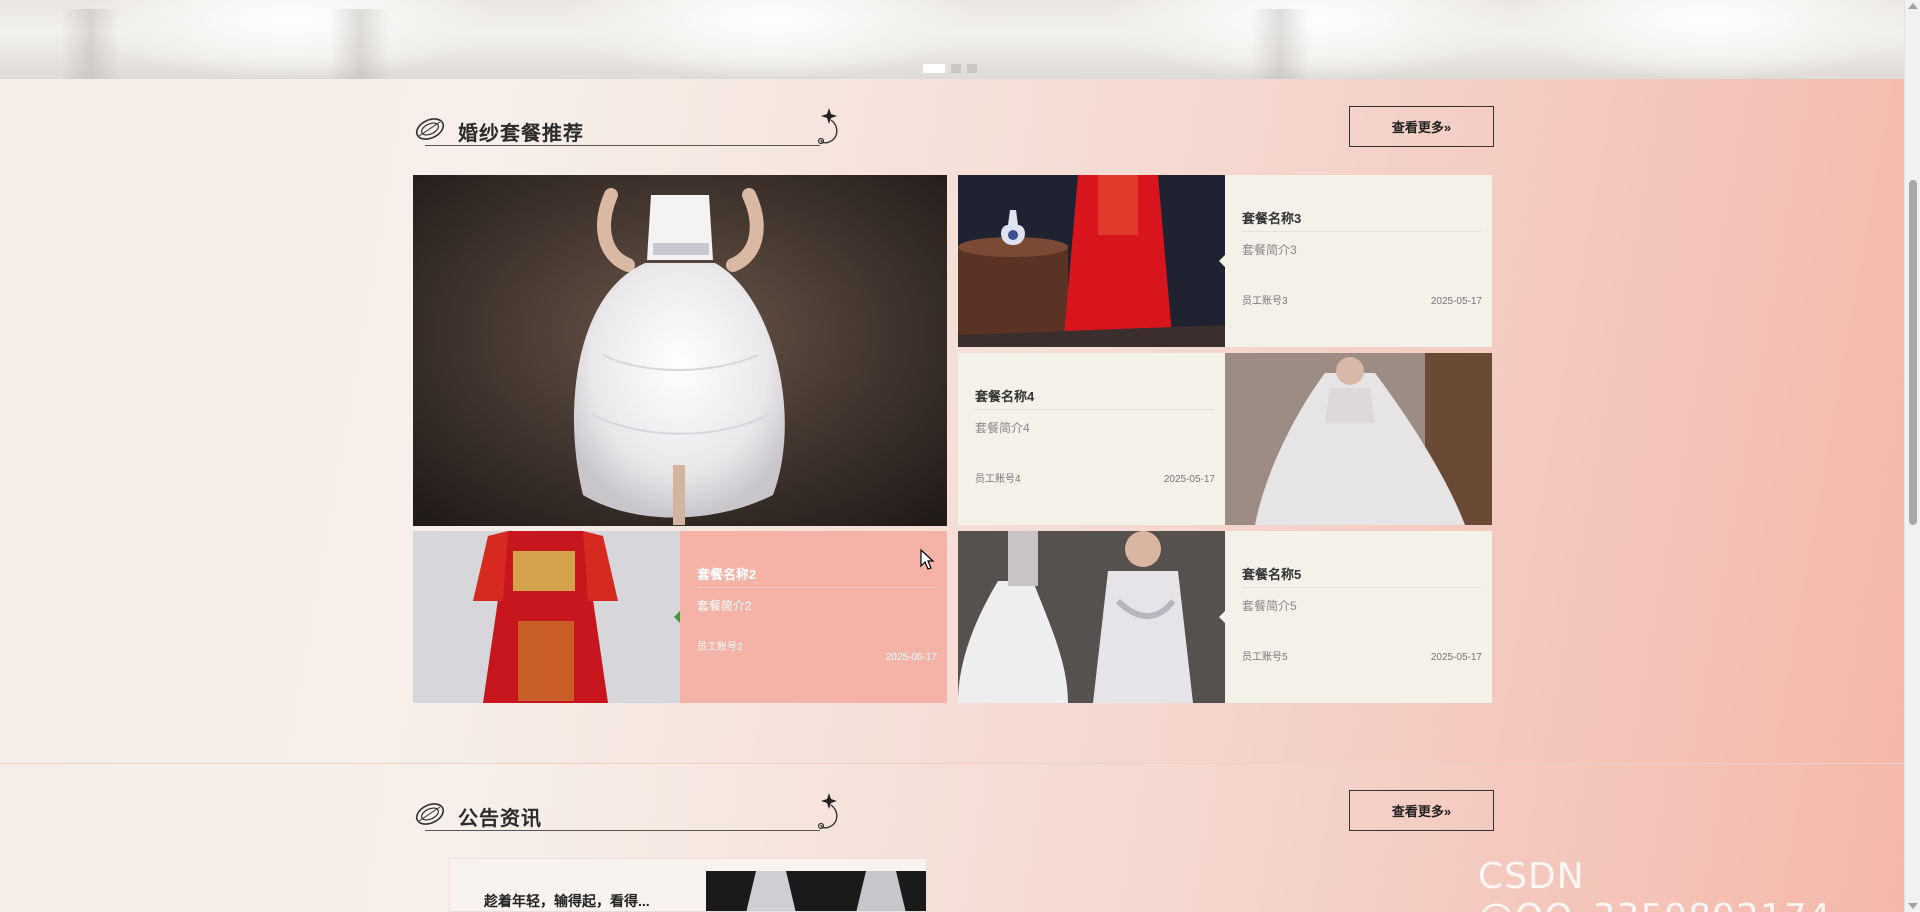  Describe the element at coordinates (950, 68) in the screenshot. I see `carousel-dots` at that location.